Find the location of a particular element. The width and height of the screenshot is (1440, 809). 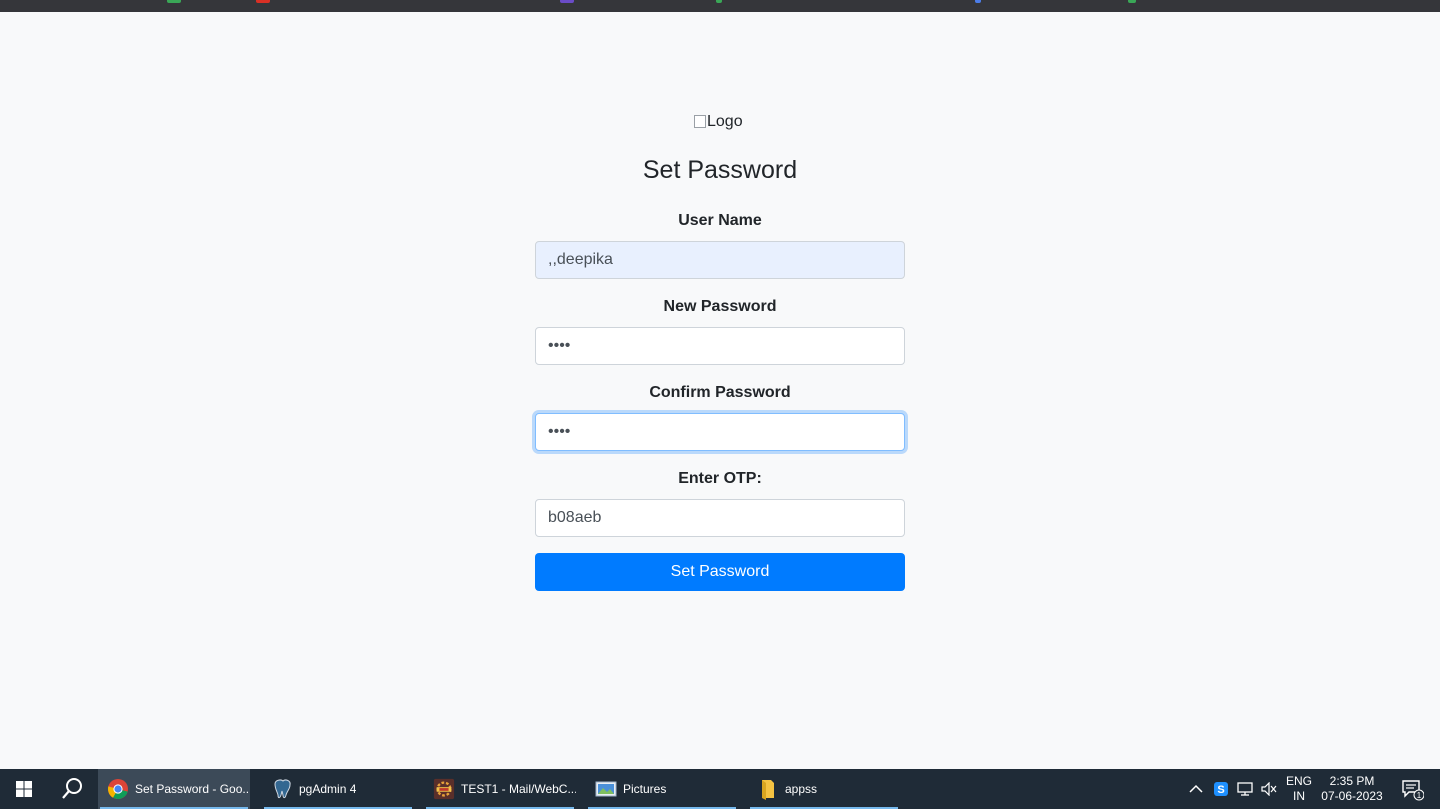

search-button is located at coordinates (72, 789).